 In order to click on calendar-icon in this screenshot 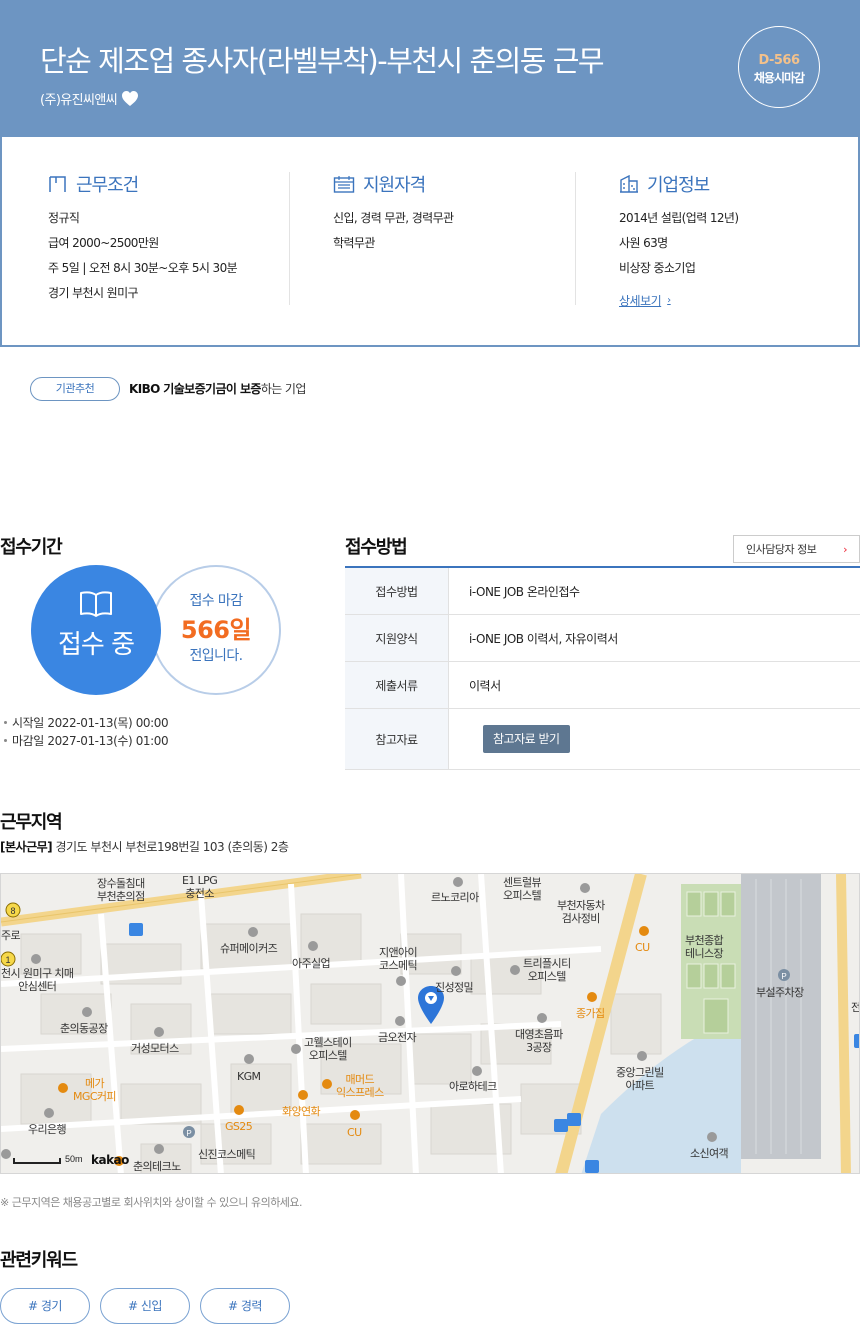, I will do `click(344, 184)`.